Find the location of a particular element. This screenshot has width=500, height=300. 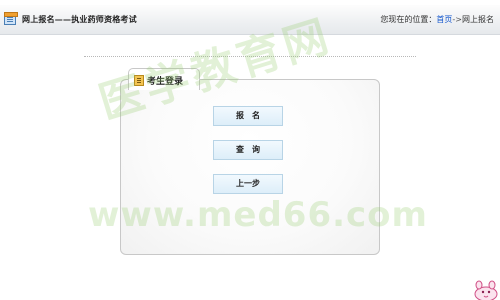

page-title: 网上报名——执业药师资格考试 is located at coordinates (79, 19).